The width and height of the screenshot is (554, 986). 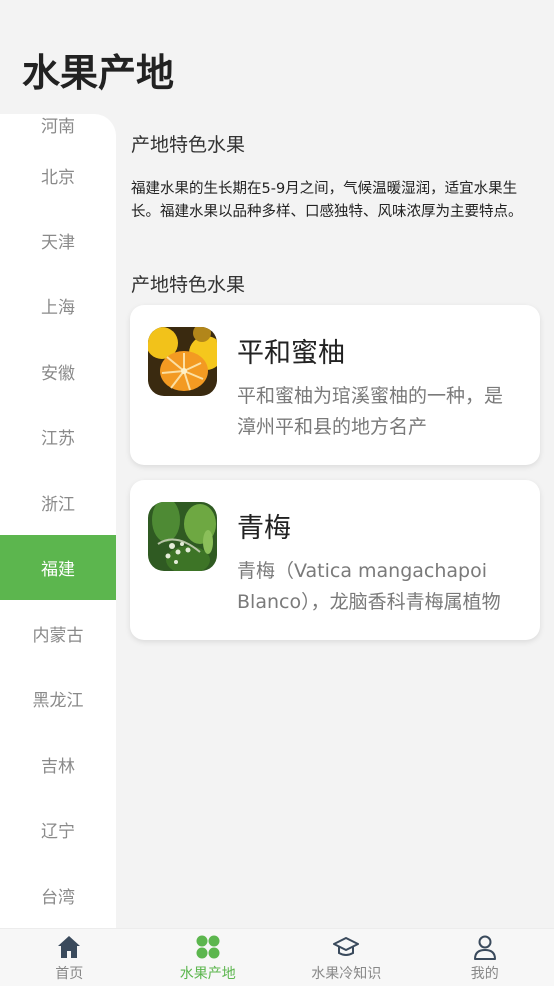 I want to click on graduation-cap-icon, so click(x=346, y=946).